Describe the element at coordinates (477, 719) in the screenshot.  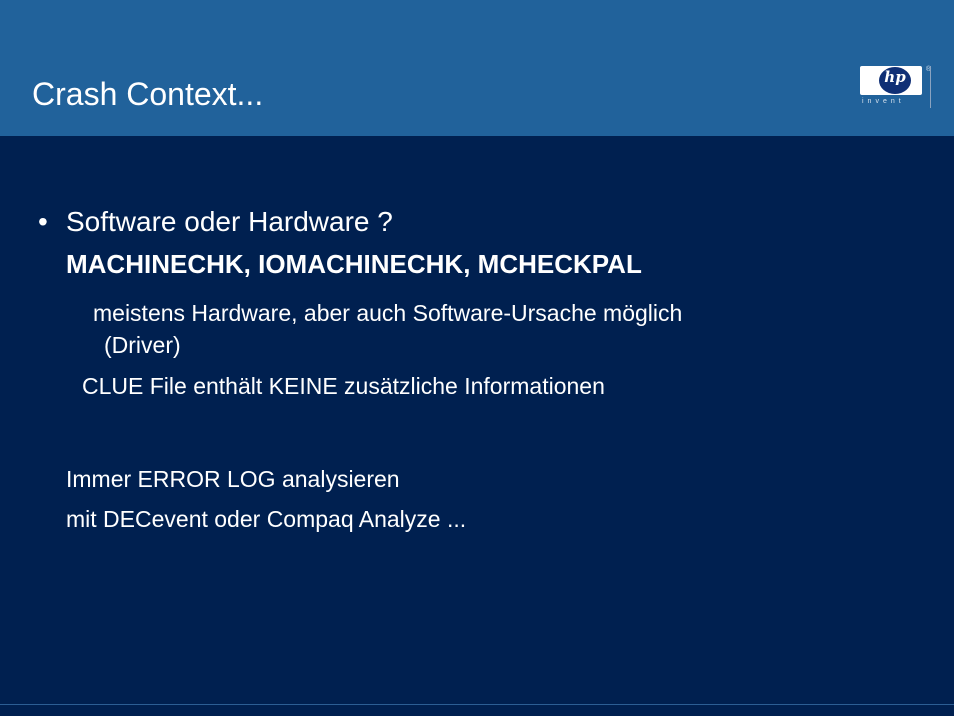
I see `slide-bottom-border` at that location.